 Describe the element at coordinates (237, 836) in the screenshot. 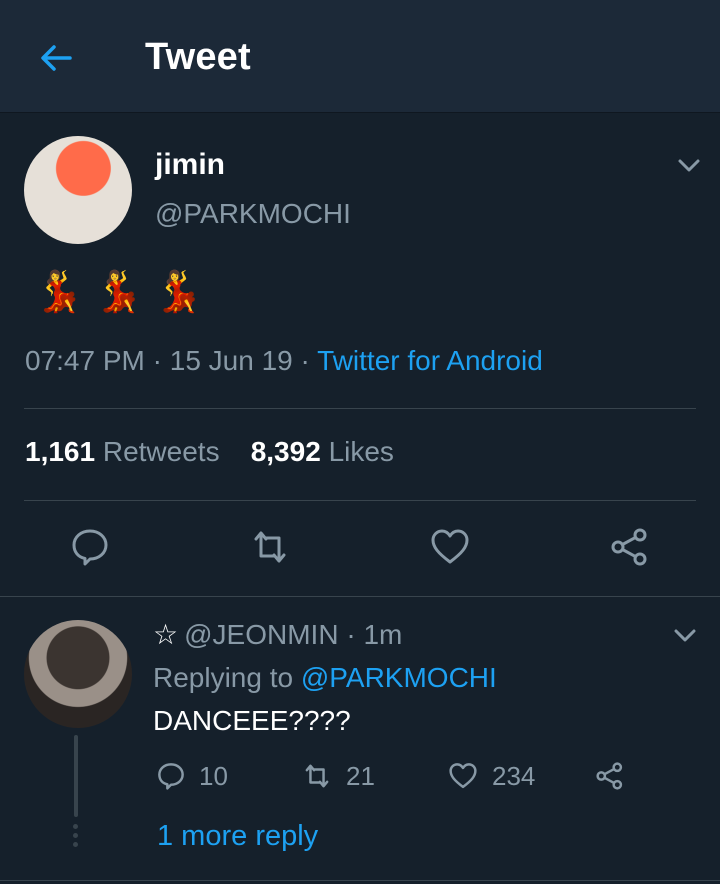

I see `more-replies-link: 1 more reply` at that location.